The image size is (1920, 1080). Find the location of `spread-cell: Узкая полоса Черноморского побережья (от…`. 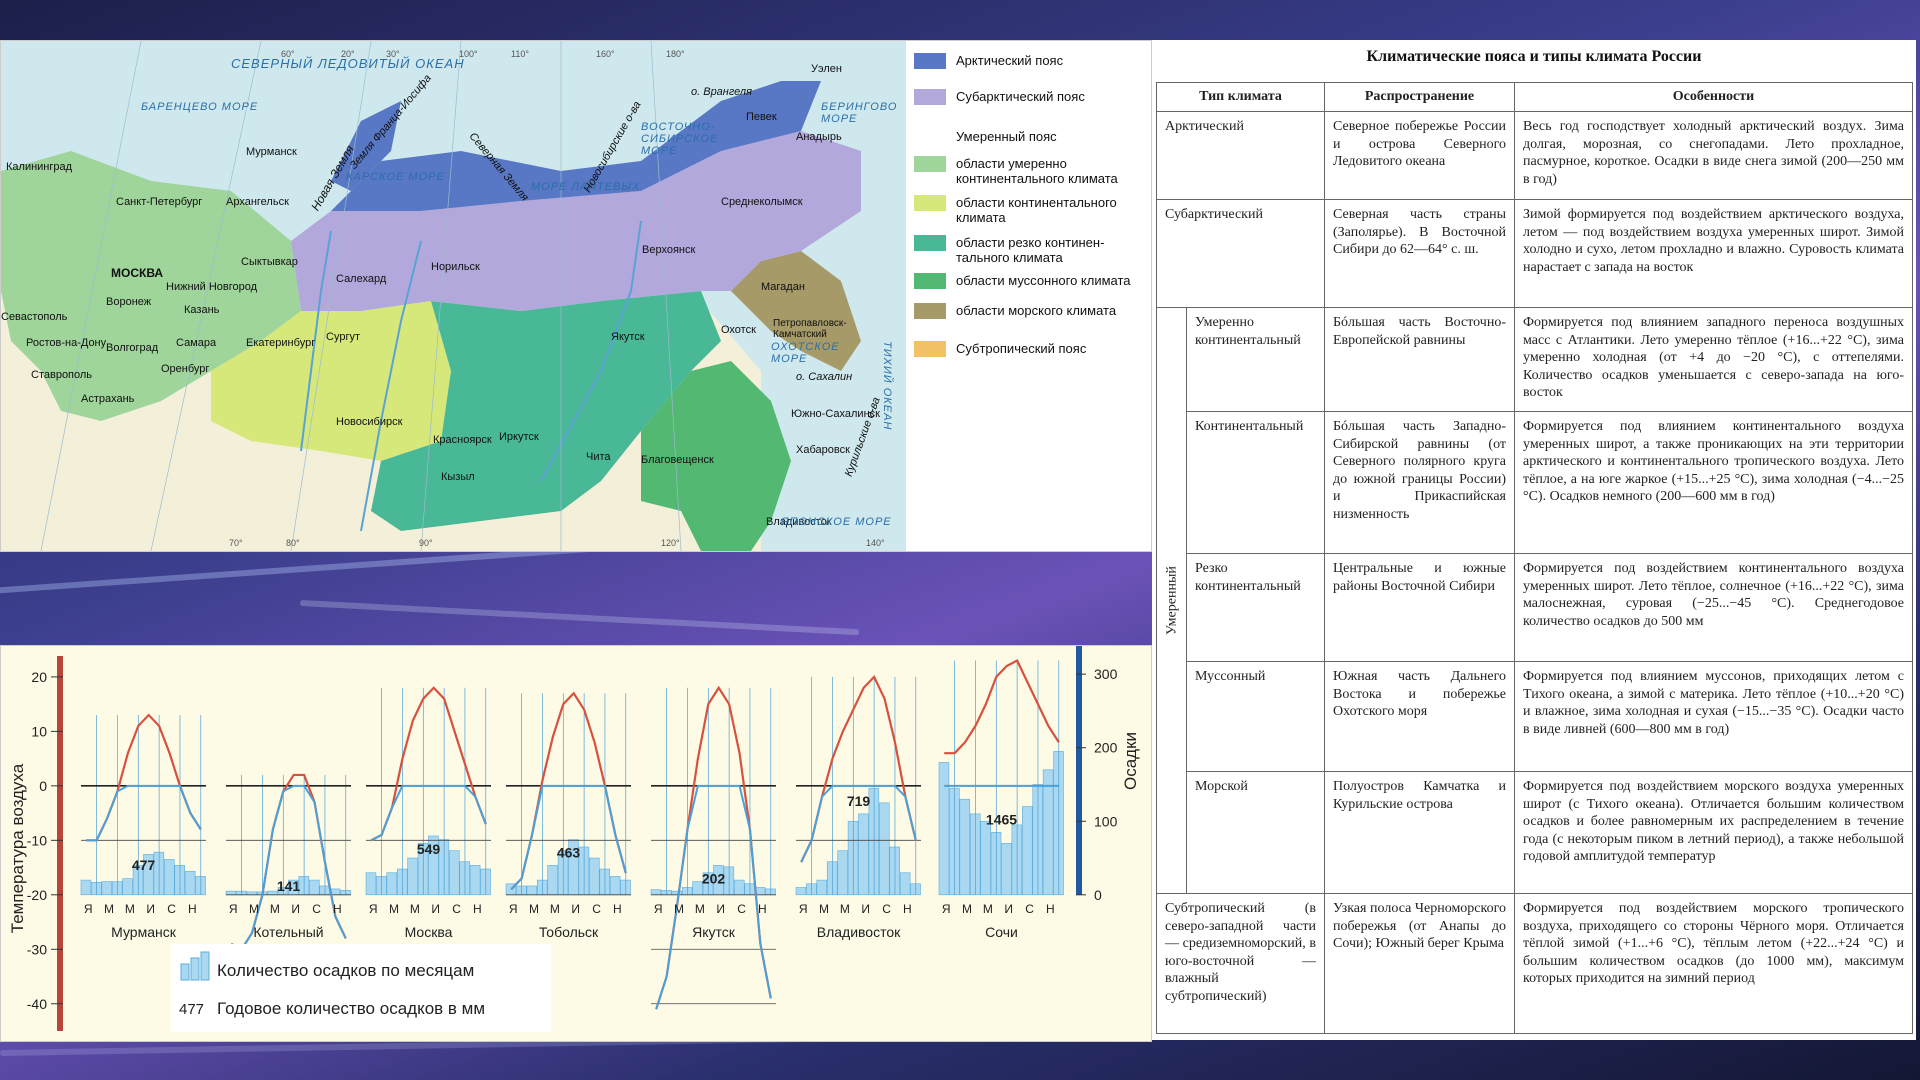

spread-cell: Узкая полоса Черноморского побережья (от… is located at coordinates (1419, 963).